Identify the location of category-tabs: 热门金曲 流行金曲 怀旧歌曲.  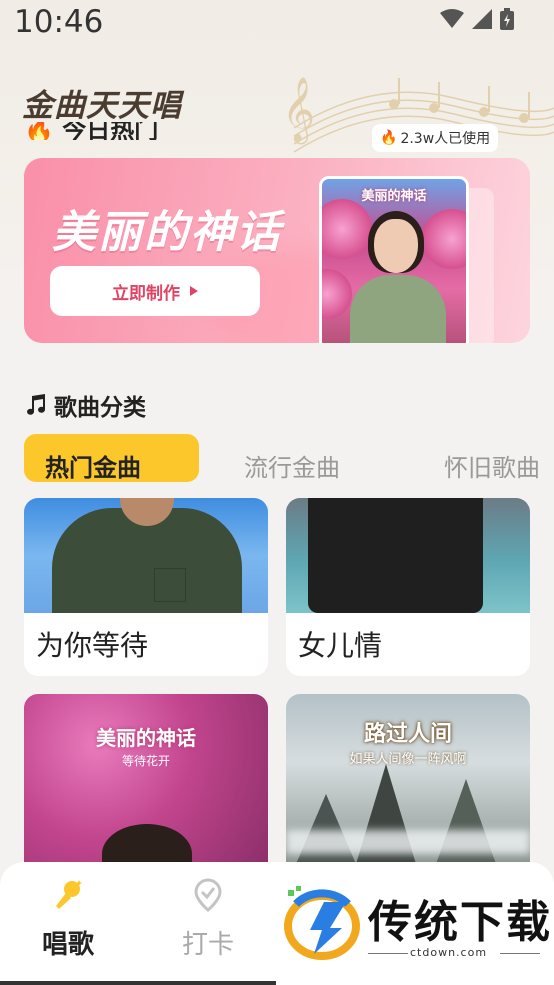
(289, 458).